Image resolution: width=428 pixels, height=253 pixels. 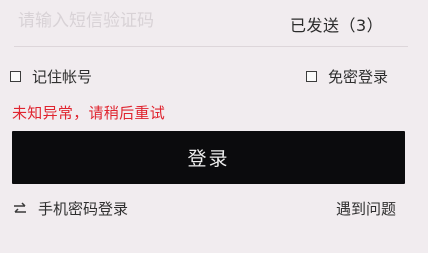 What do you see at coordinates (358, 77) in the screenshot?
I see `auto-login-label: 免密登录` at bounding box center [358, 77].